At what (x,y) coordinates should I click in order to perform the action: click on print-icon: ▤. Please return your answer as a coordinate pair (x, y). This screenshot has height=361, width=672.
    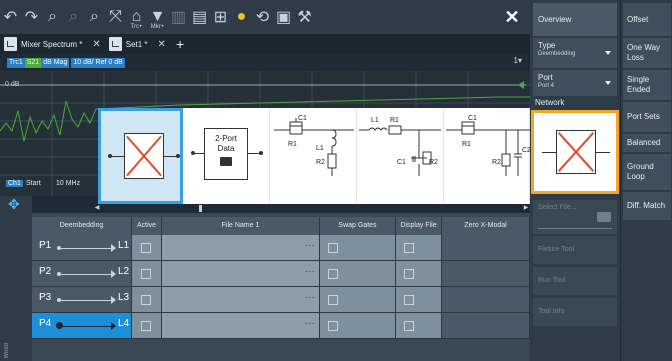
    Looking at the image, I should click on (199, 17).